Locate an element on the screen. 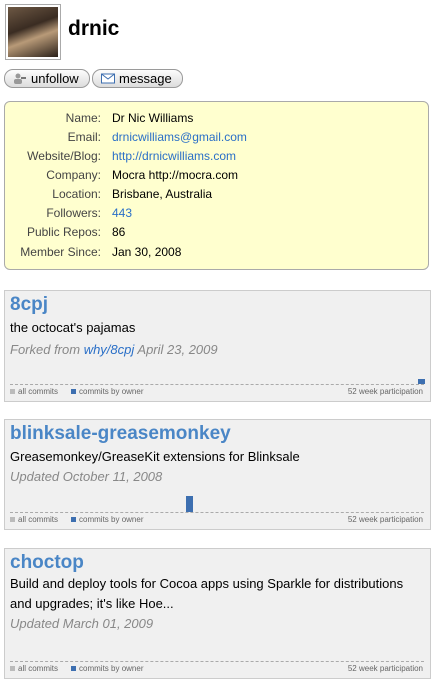 This screenshot has width=437, height=688. info-value: drnicwilliams@gmail.com is located at coordinates (179, 137).